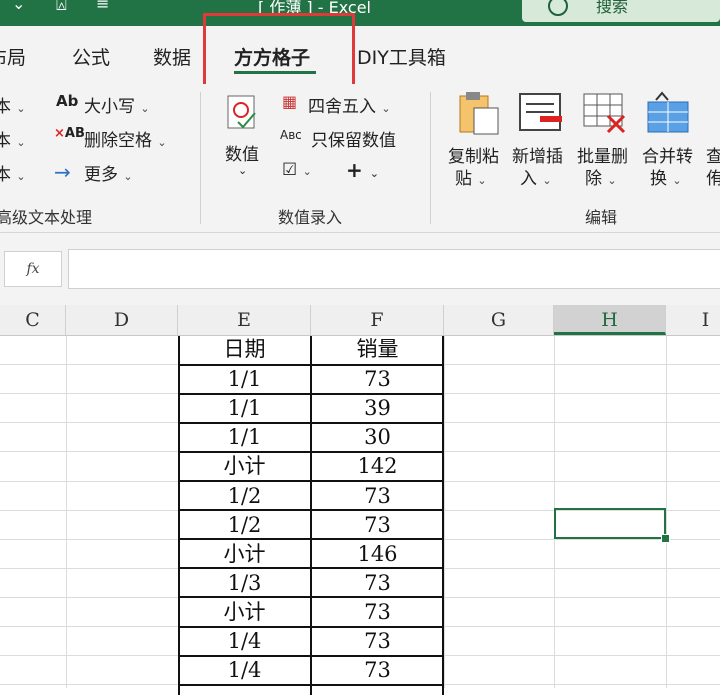 The height and width of the screenshot is (695, 720). I want to click on column-header-e: E, so click(244, 320).